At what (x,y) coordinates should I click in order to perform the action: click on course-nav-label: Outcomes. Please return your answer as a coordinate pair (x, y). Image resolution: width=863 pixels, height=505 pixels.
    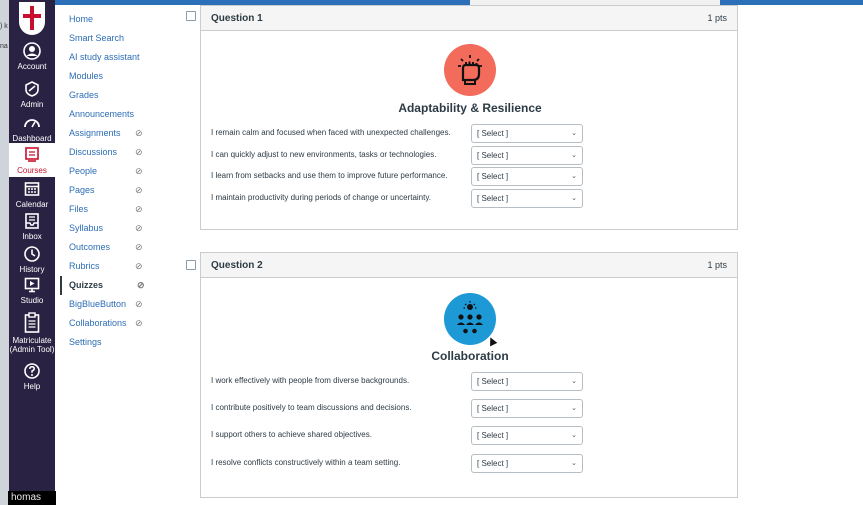
    Looking at the image, I should click on (90, 247).